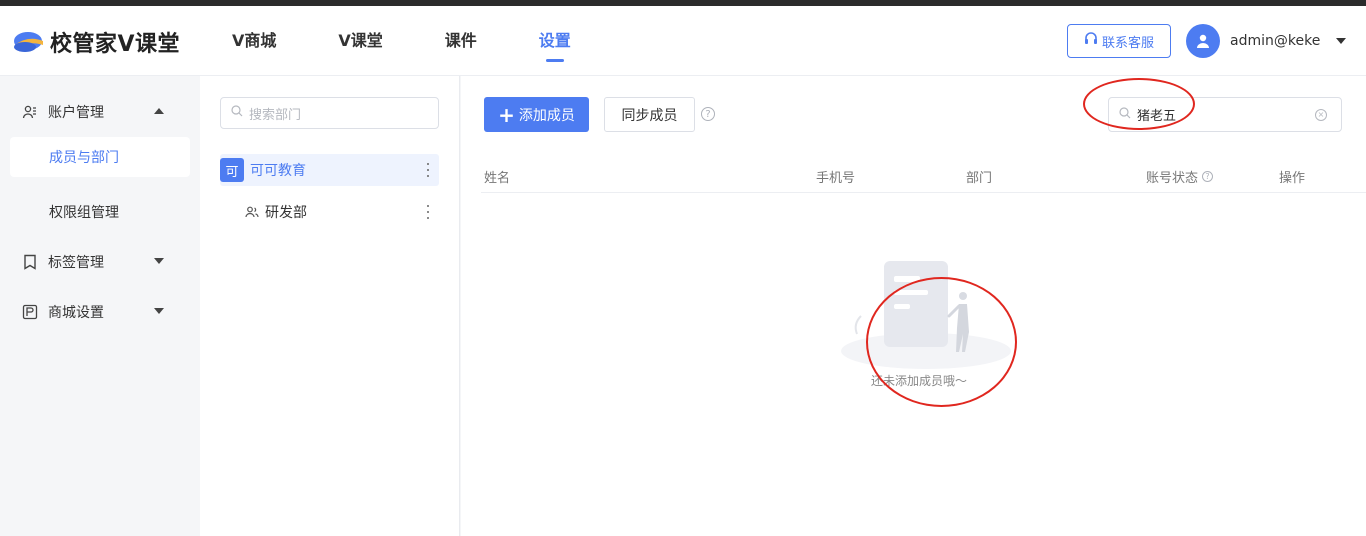  I want to click on contact-support-label: 联系客服, so click(1127, 43).